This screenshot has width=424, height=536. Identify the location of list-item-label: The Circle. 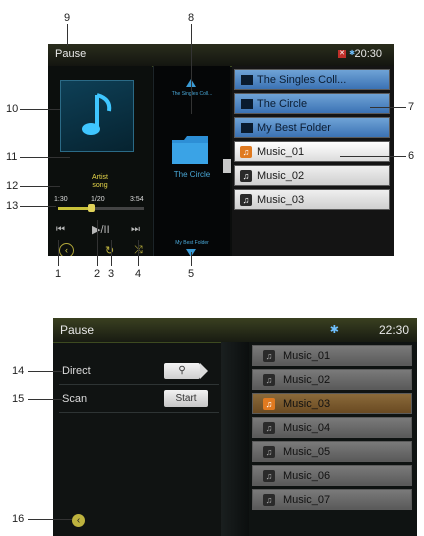
(282, 104).